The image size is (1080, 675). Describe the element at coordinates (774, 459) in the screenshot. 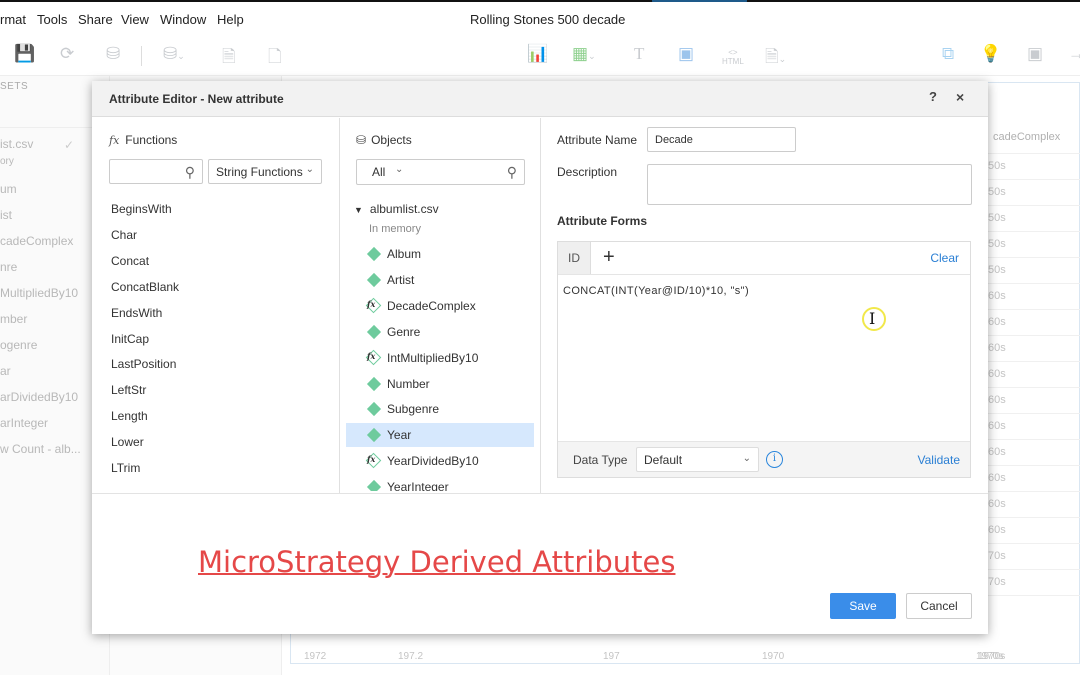

I see `info-icon: i` at that location.